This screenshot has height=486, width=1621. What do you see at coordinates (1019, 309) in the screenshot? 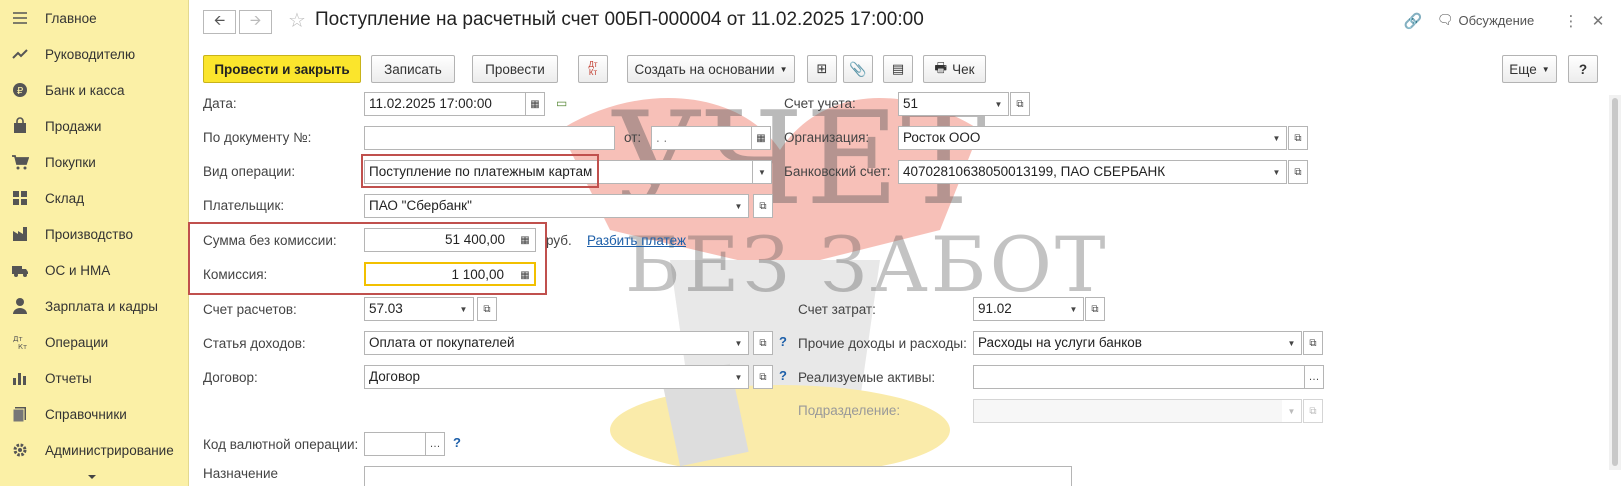
I see `cost-account-field: 91.02` at bounding box center [1019, 309].